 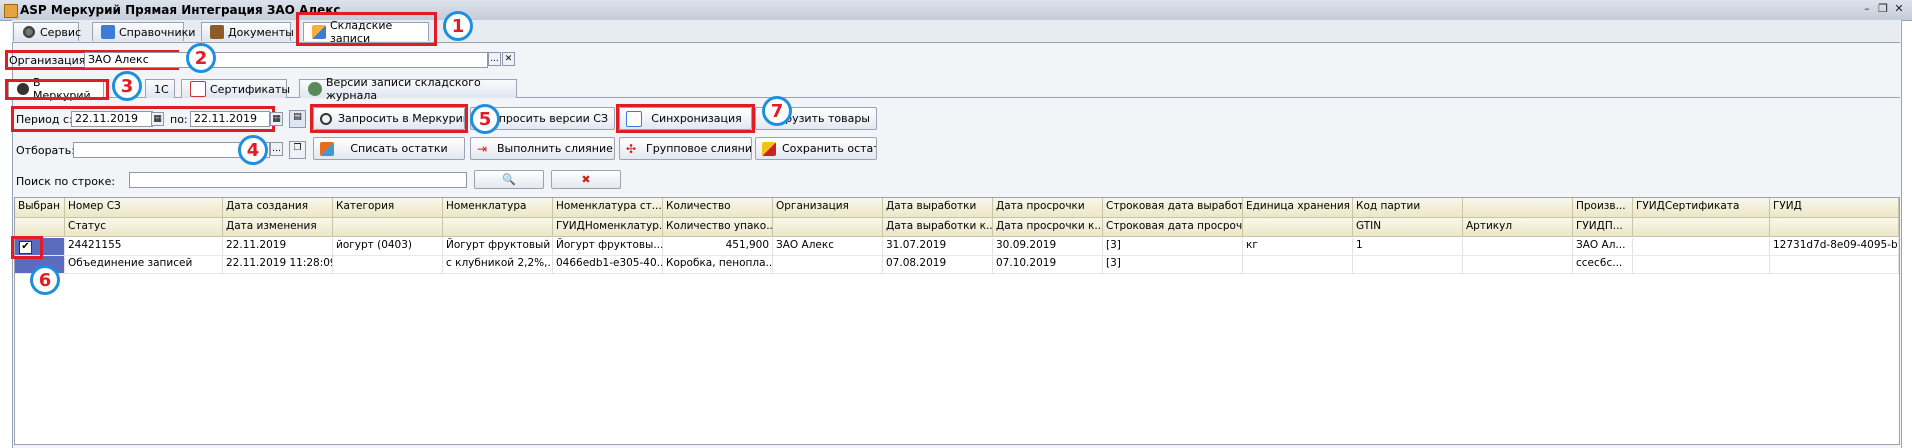 I want to click on row1b-batch-code, so click(x=1408, y=265).